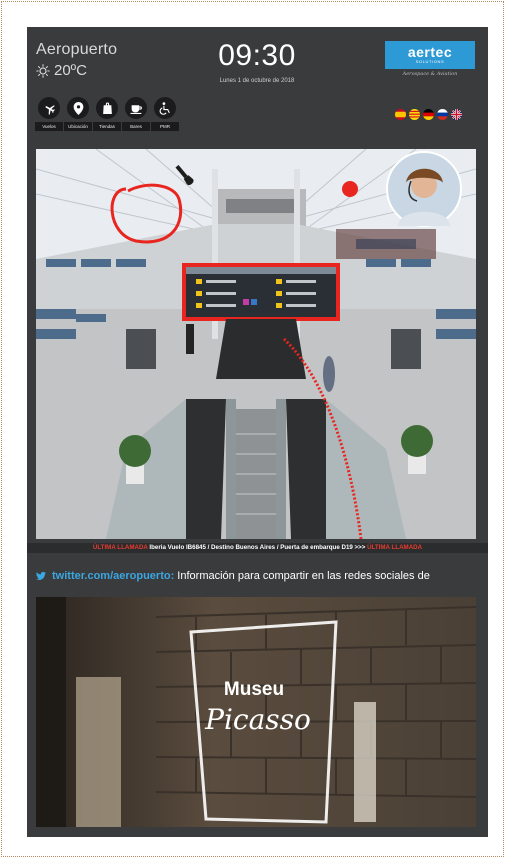 The height and width of the screenshot is (861, 507). I want to click on nav-label-flights: Vuelos, so click(49, 126).